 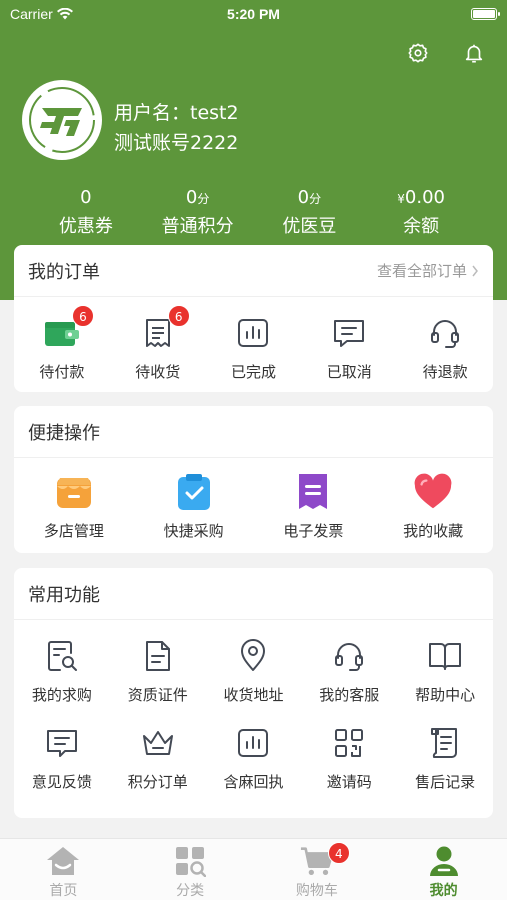 I want to click on orders-title: 我的订单, so click(x=64, y=272).